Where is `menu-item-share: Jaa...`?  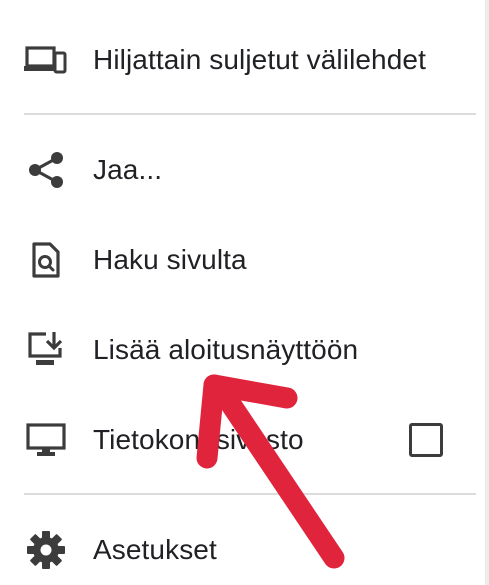
menu-item-share: Jaa... is located at coordinates (242, 170).